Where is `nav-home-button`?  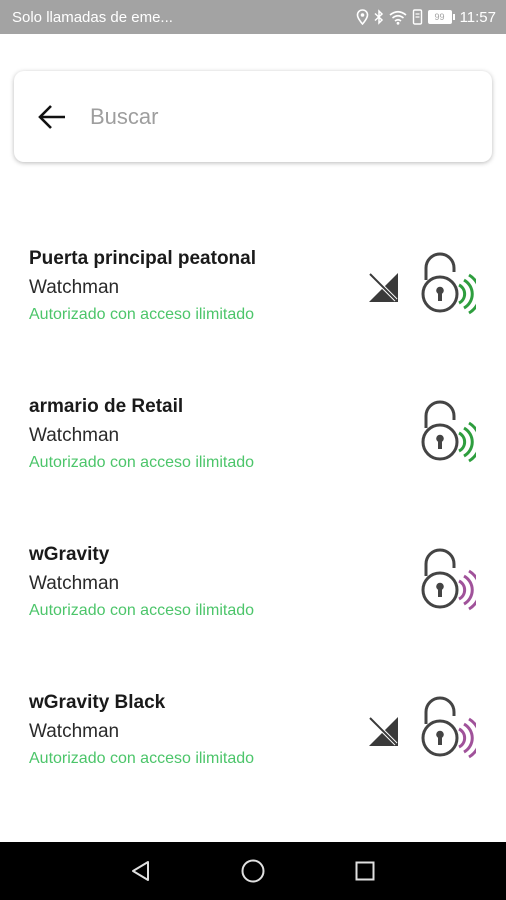
nav-home-button is located at coordinates (253, 871).